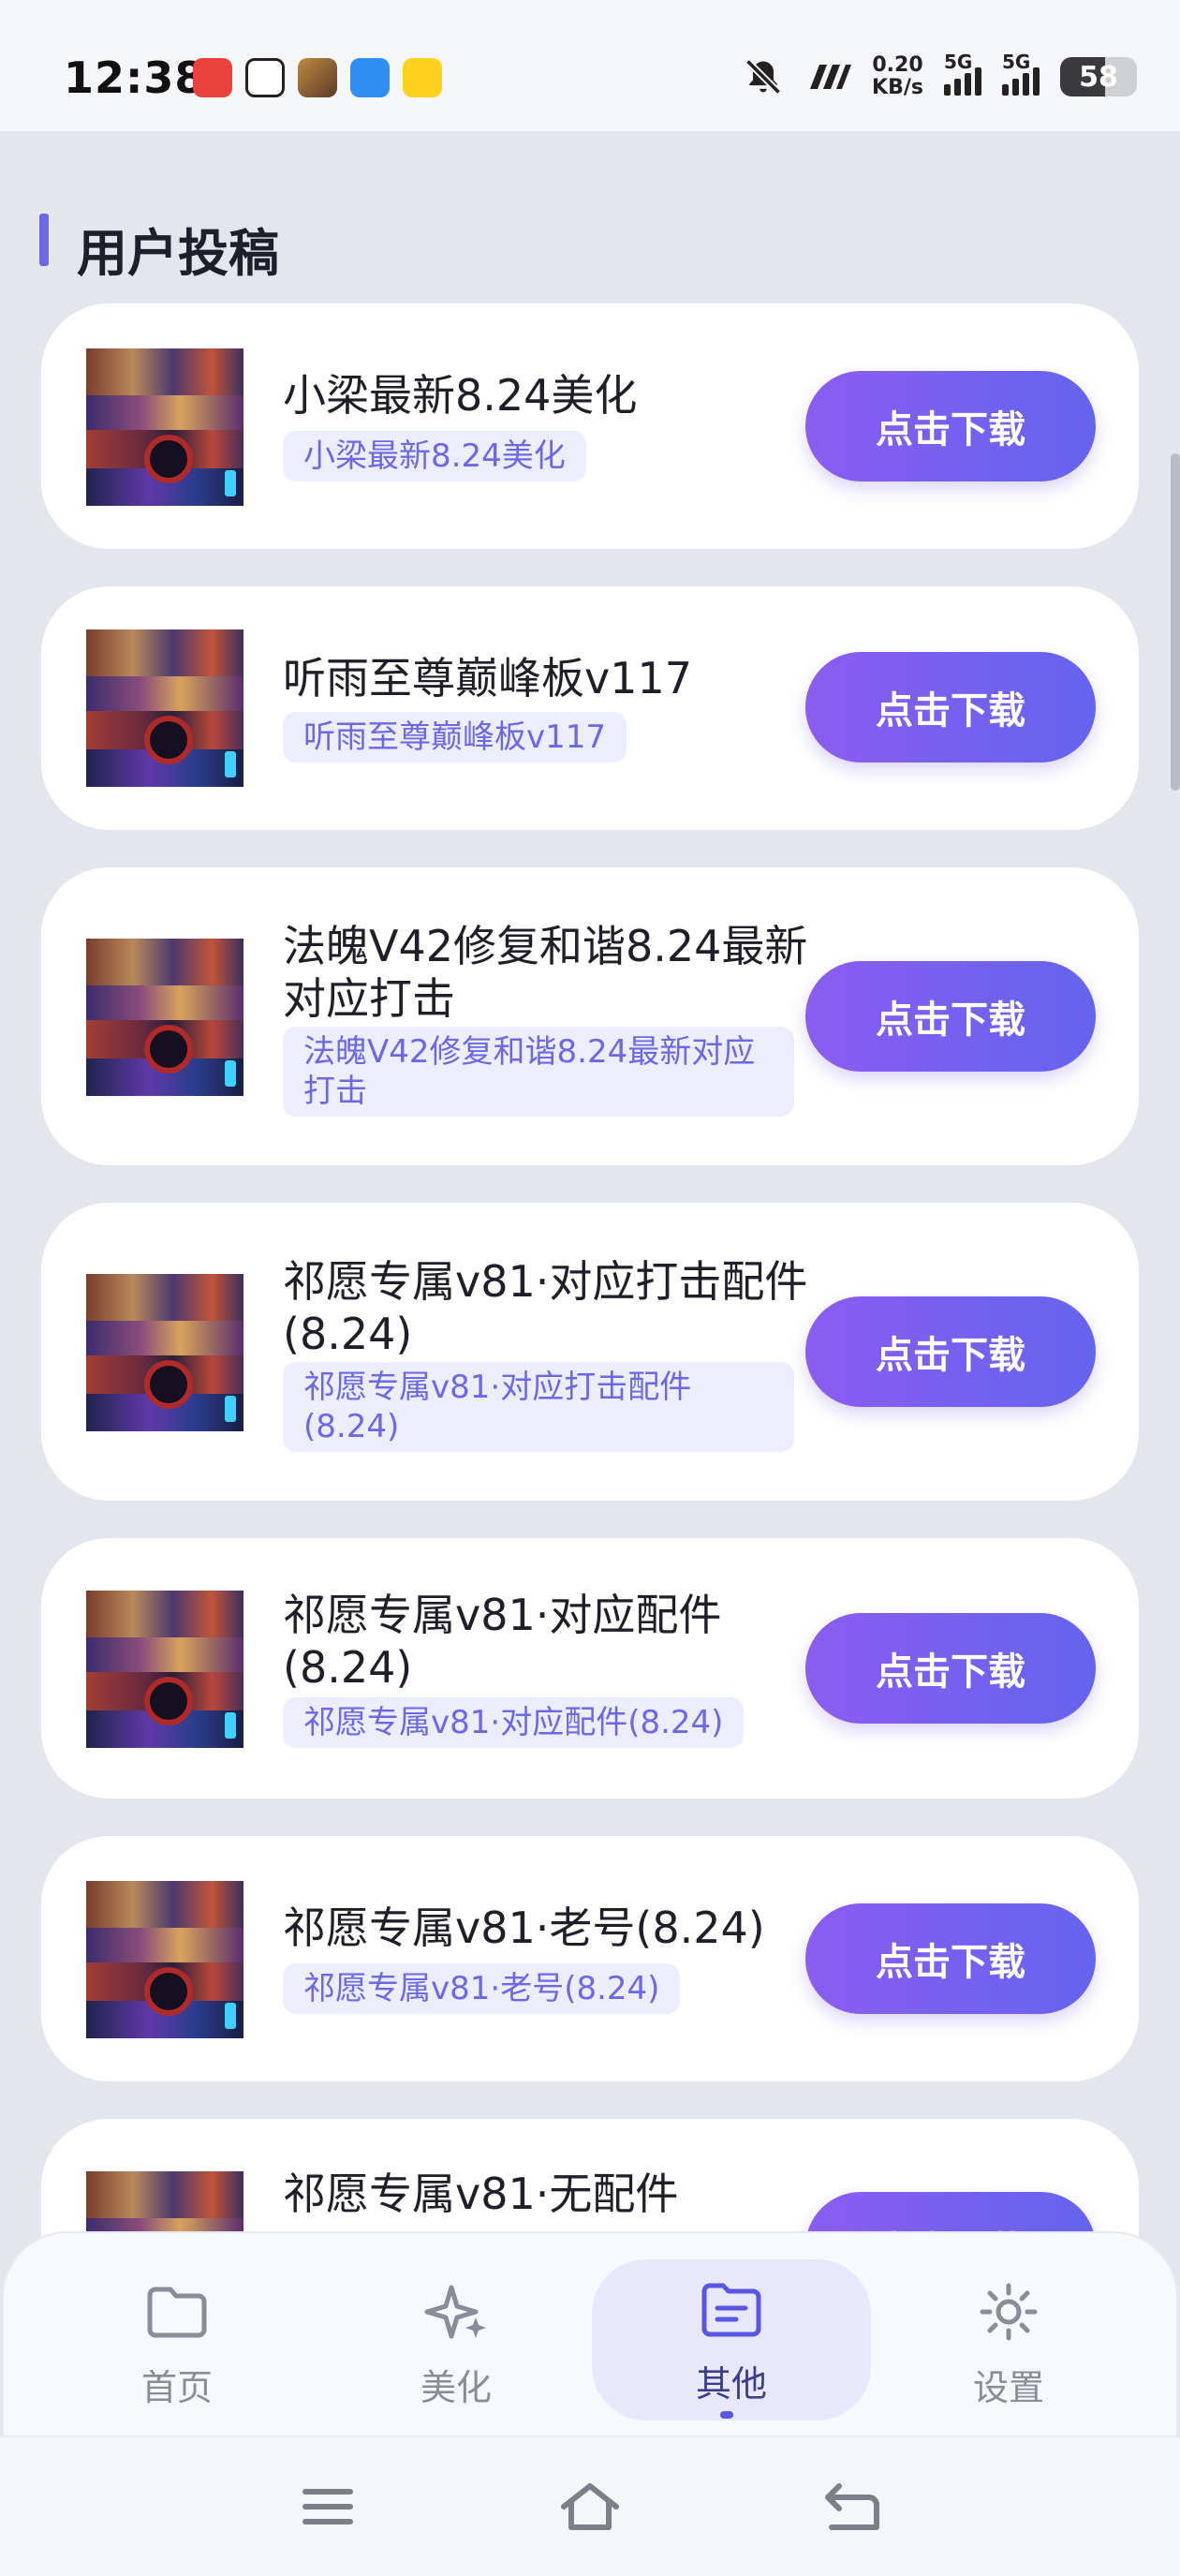  I want to click on gear-icon, so click(1009, 2312).